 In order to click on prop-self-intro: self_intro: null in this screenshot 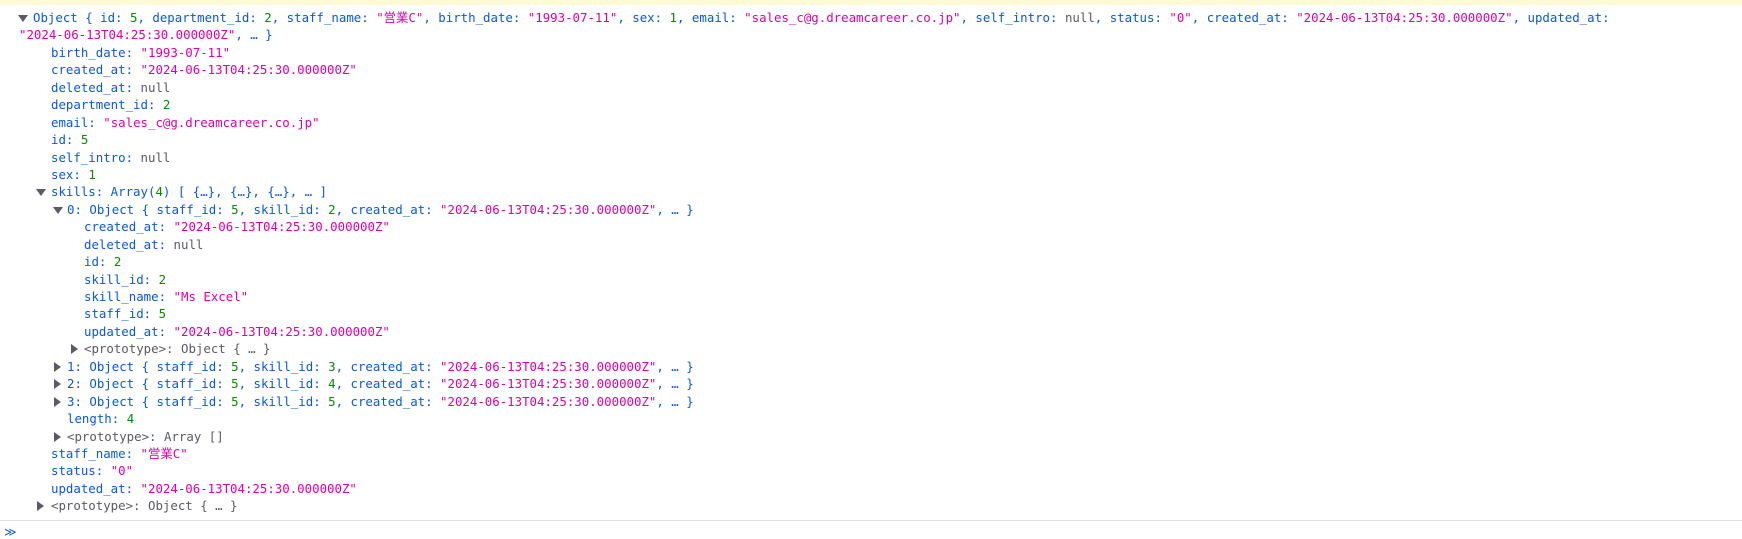, I will do `click(111, 157)`.